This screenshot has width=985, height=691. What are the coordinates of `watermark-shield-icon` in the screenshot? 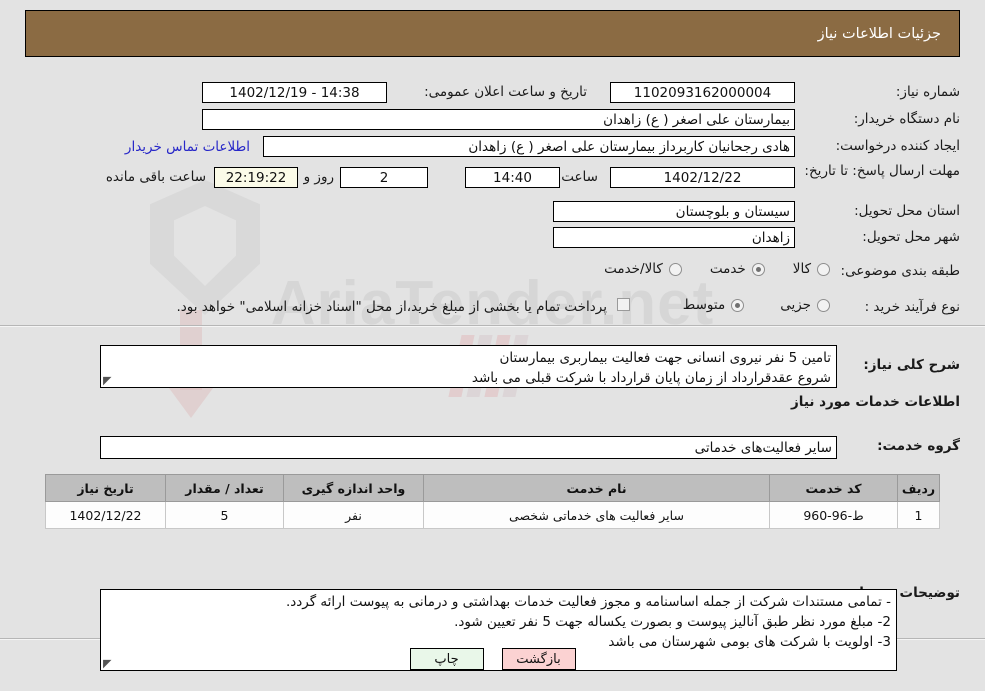 It's located at (205, 247).